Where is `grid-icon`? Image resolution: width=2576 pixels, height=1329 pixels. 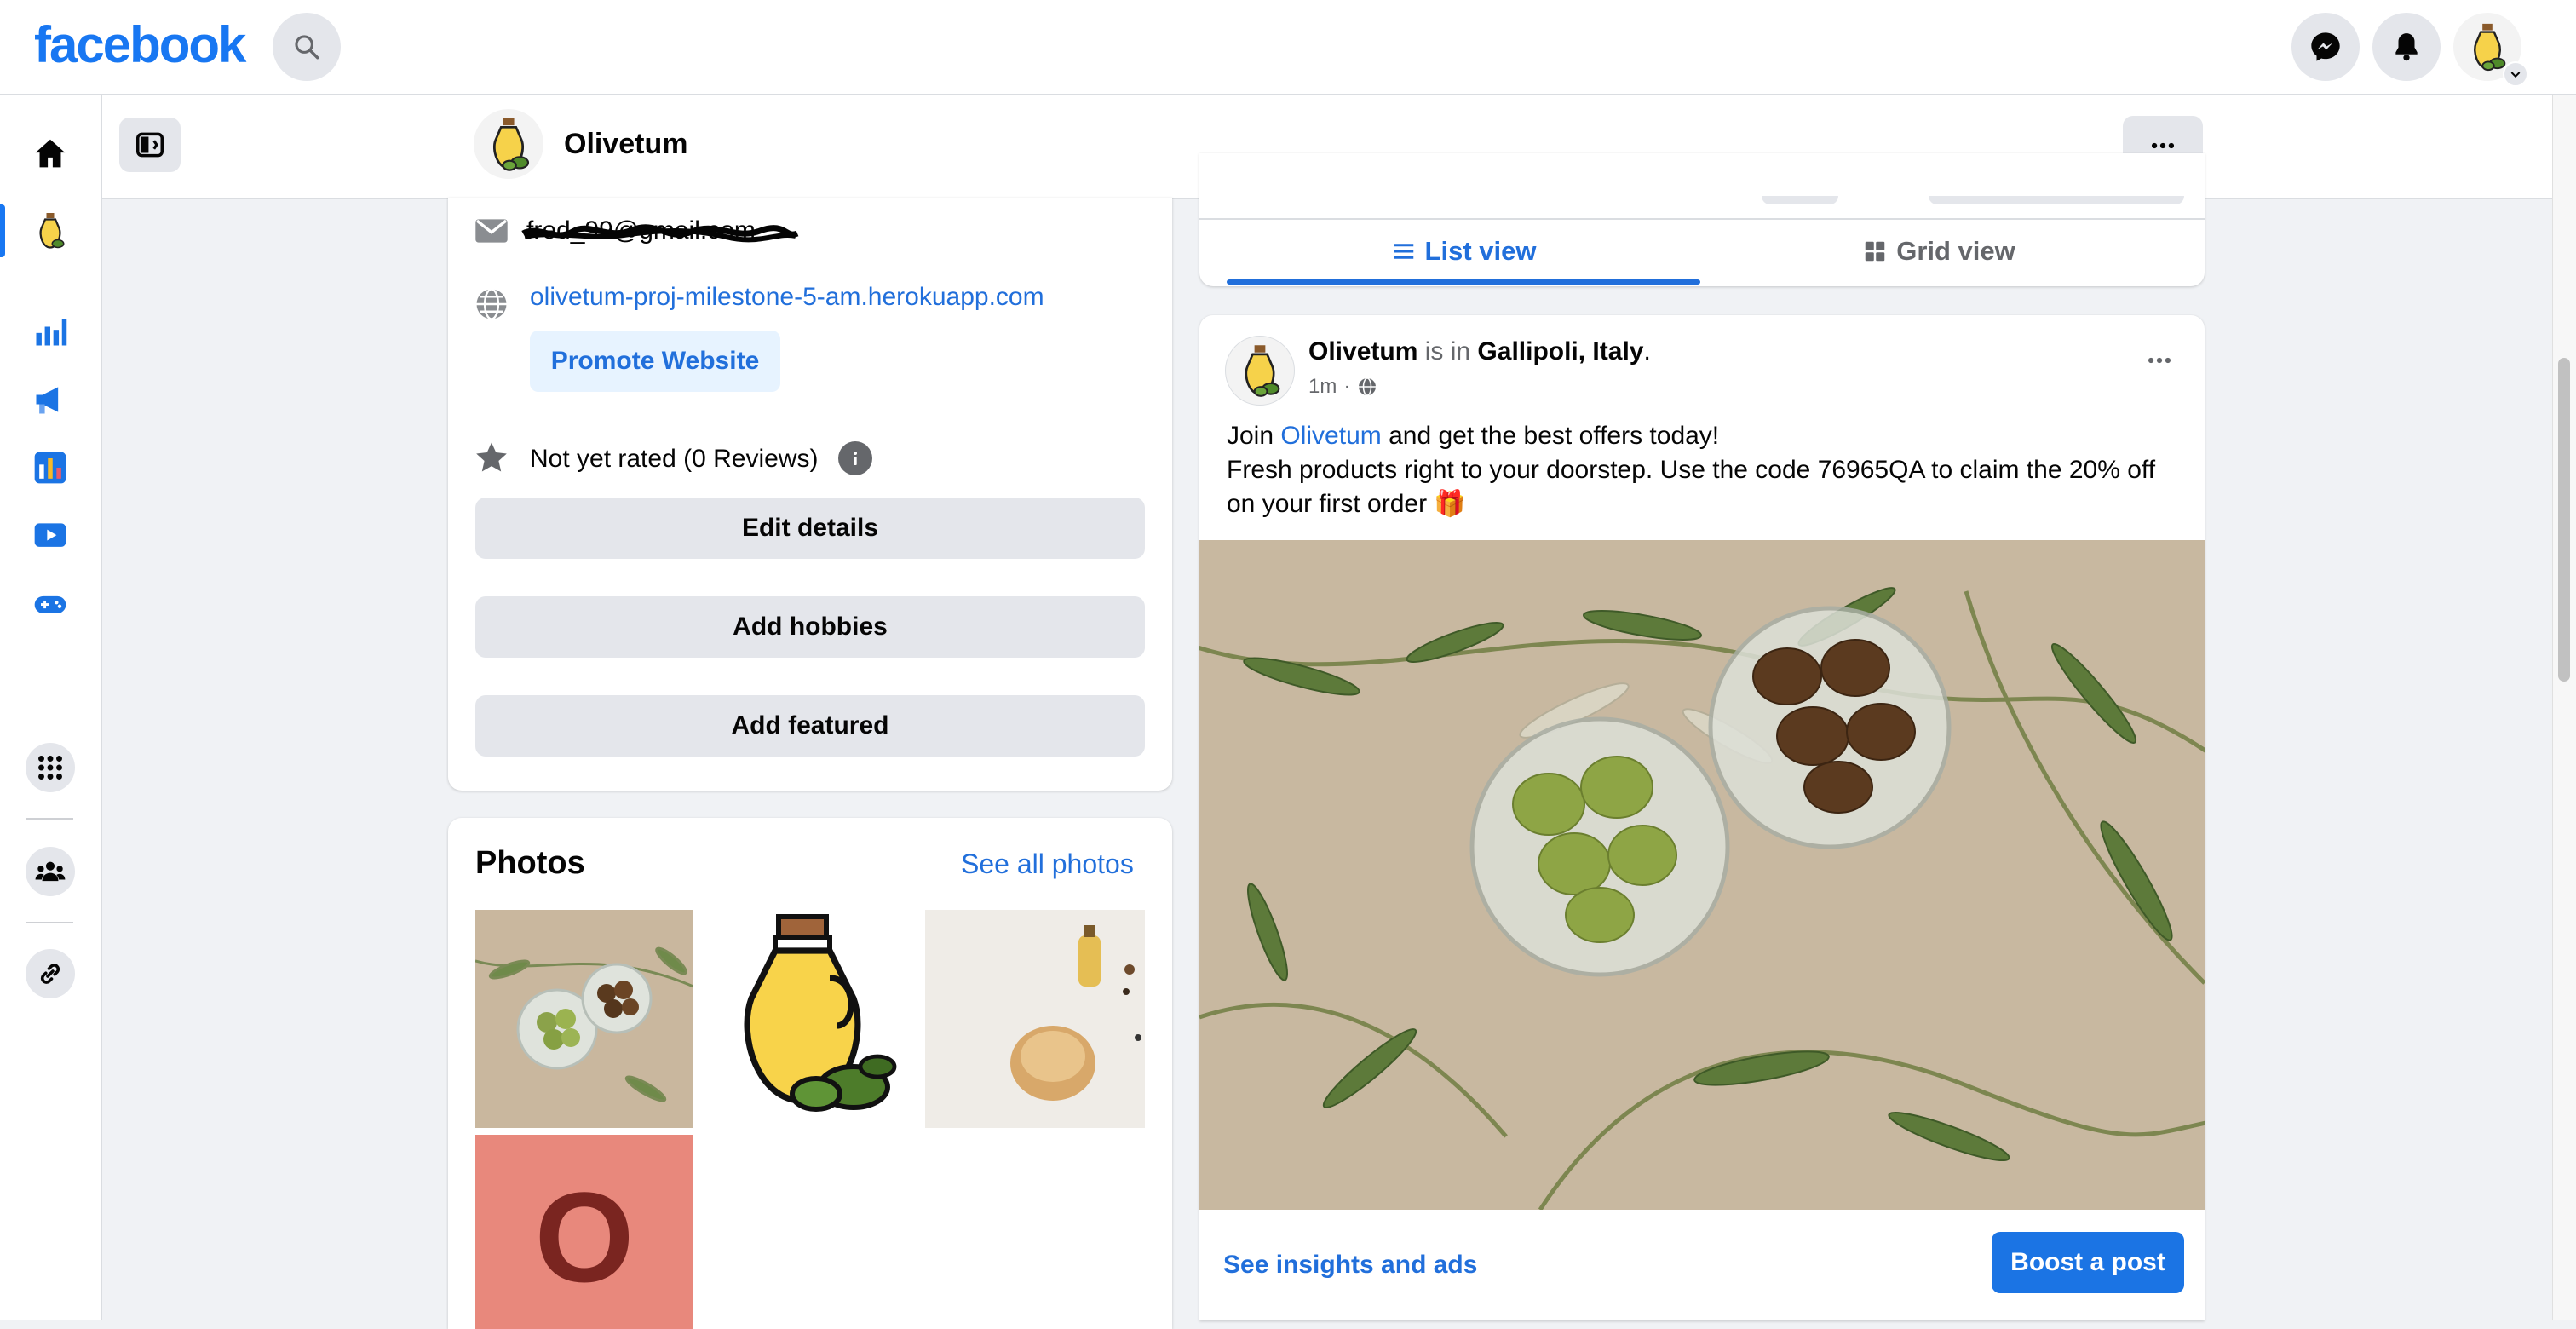 grid-icon is located at coordinates (1875, 251).